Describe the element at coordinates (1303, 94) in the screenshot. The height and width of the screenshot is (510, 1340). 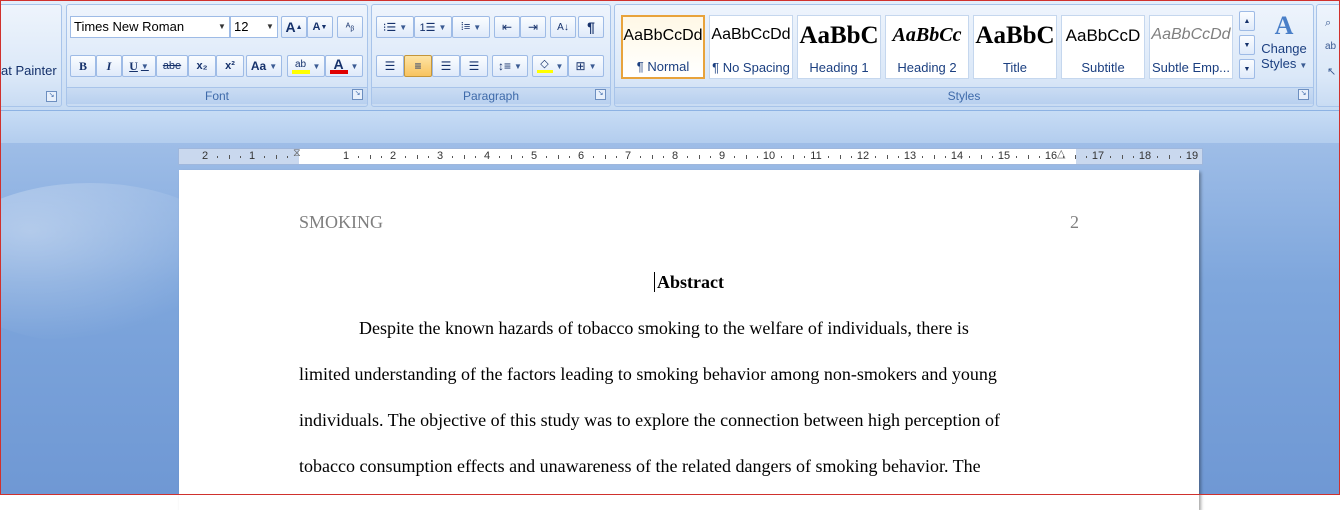
I see `styles-launcher-icon: ↘` at that location.